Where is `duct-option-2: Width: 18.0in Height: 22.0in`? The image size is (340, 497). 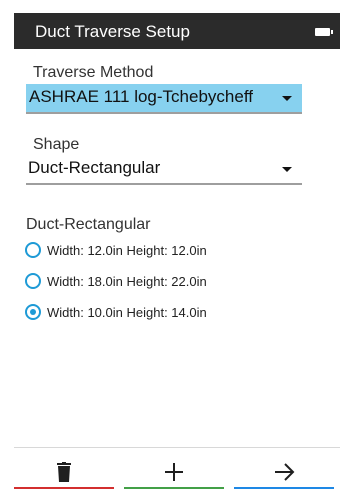 duct-option-2: Width: 18.0in Height: 22.0in is located at coordinates (150, 282).